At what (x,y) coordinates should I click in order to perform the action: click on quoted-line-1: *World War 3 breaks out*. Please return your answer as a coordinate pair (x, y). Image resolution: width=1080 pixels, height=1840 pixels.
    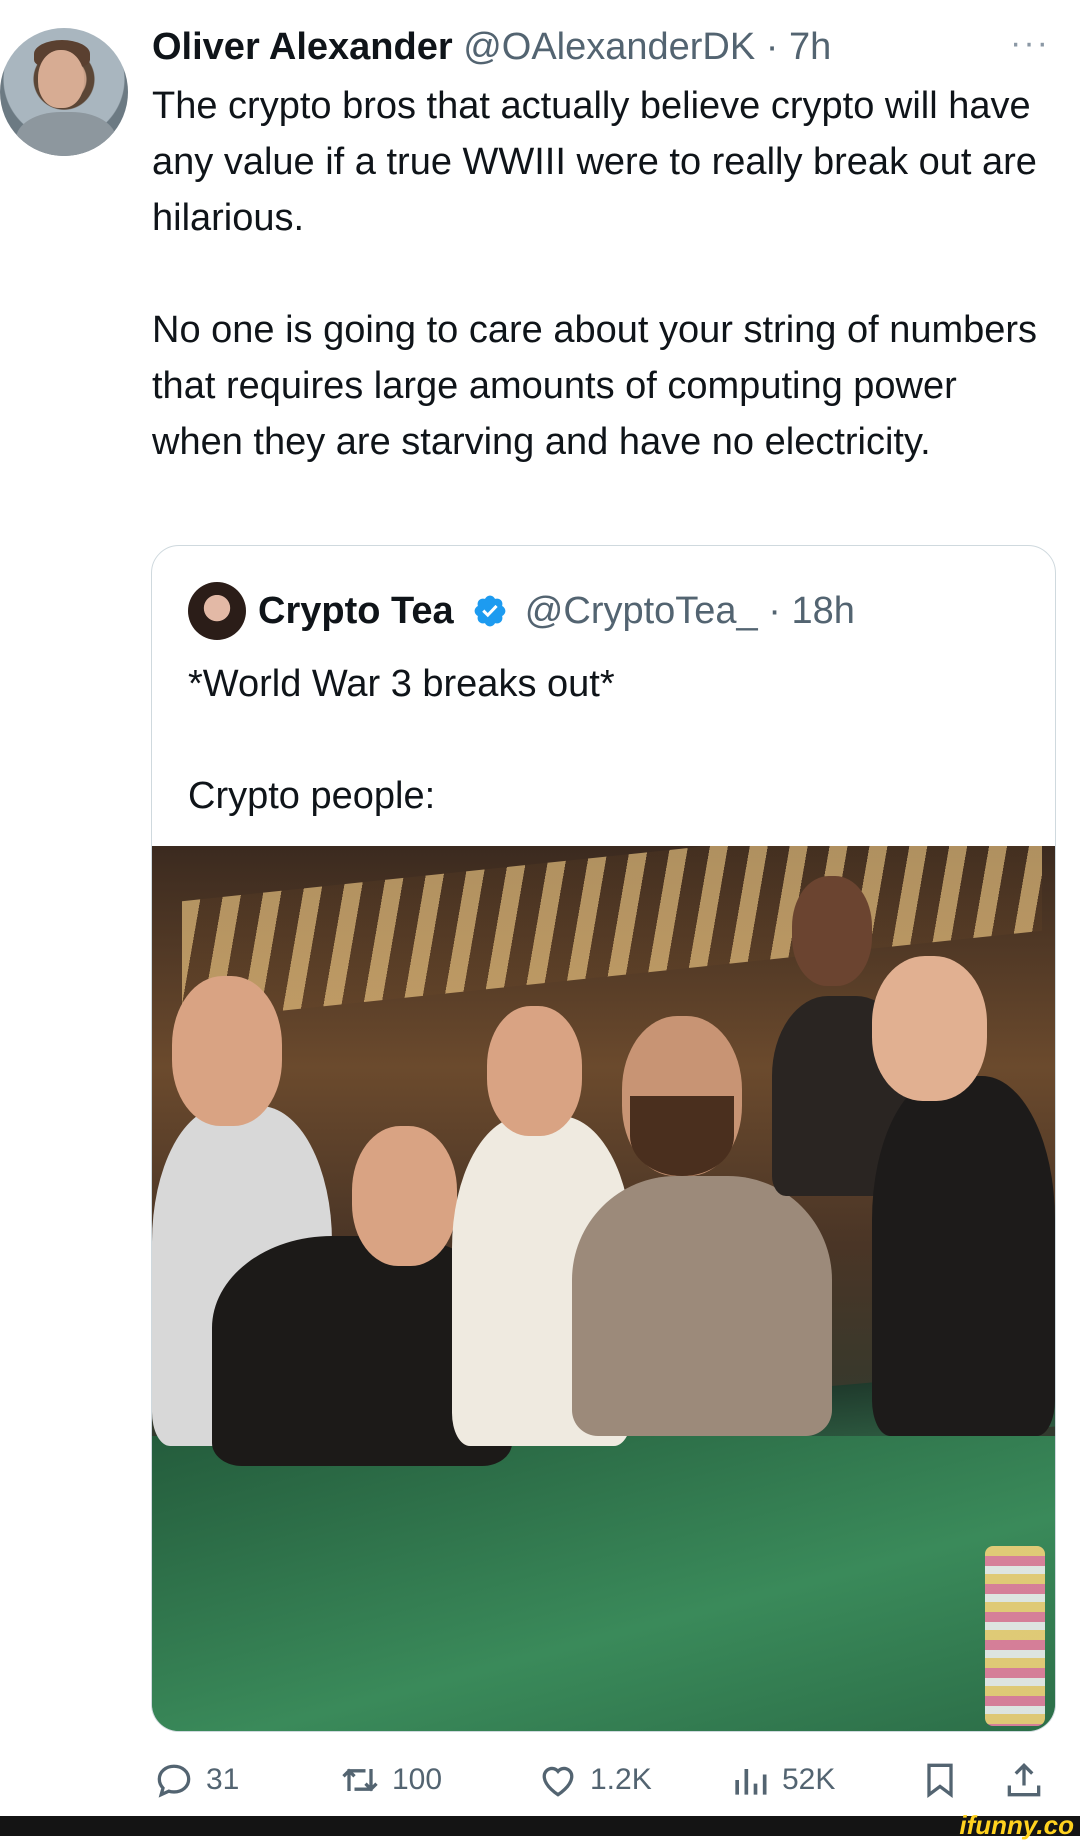
    Looking at the image, I should click on (401, 684).